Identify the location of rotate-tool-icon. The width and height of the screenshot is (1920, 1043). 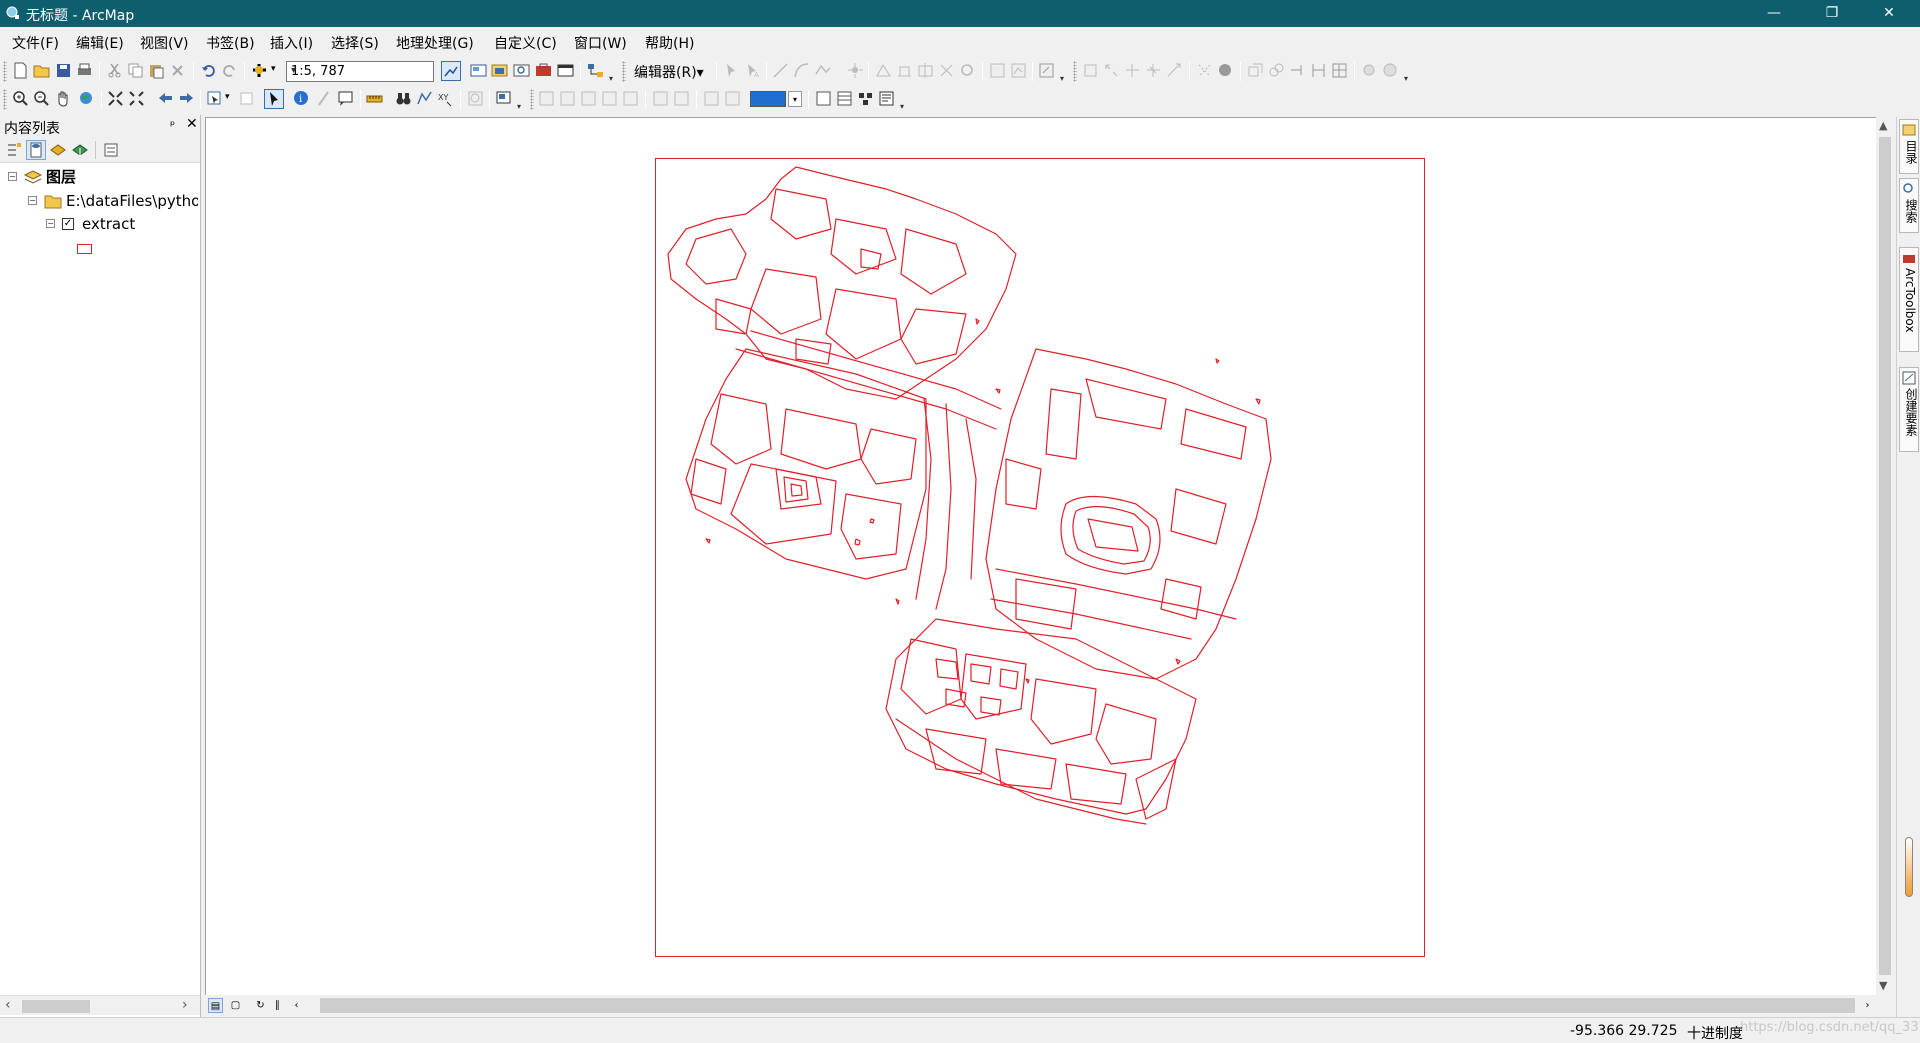
(967, 70).